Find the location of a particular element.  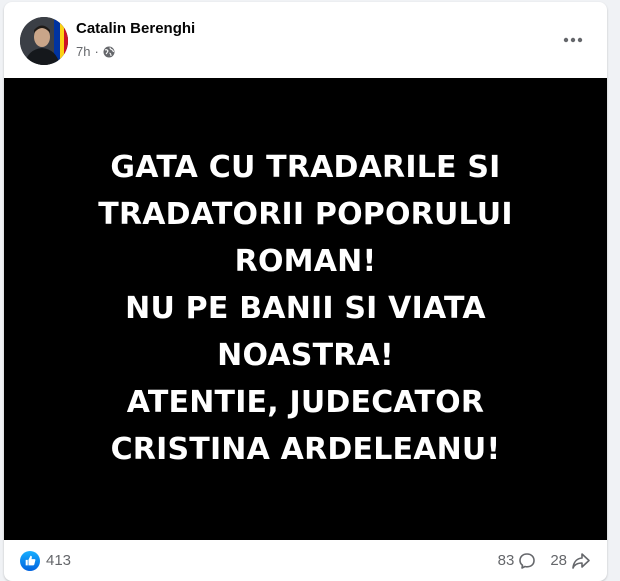

comments-stat: 83 is located at coordinates (517, 561).